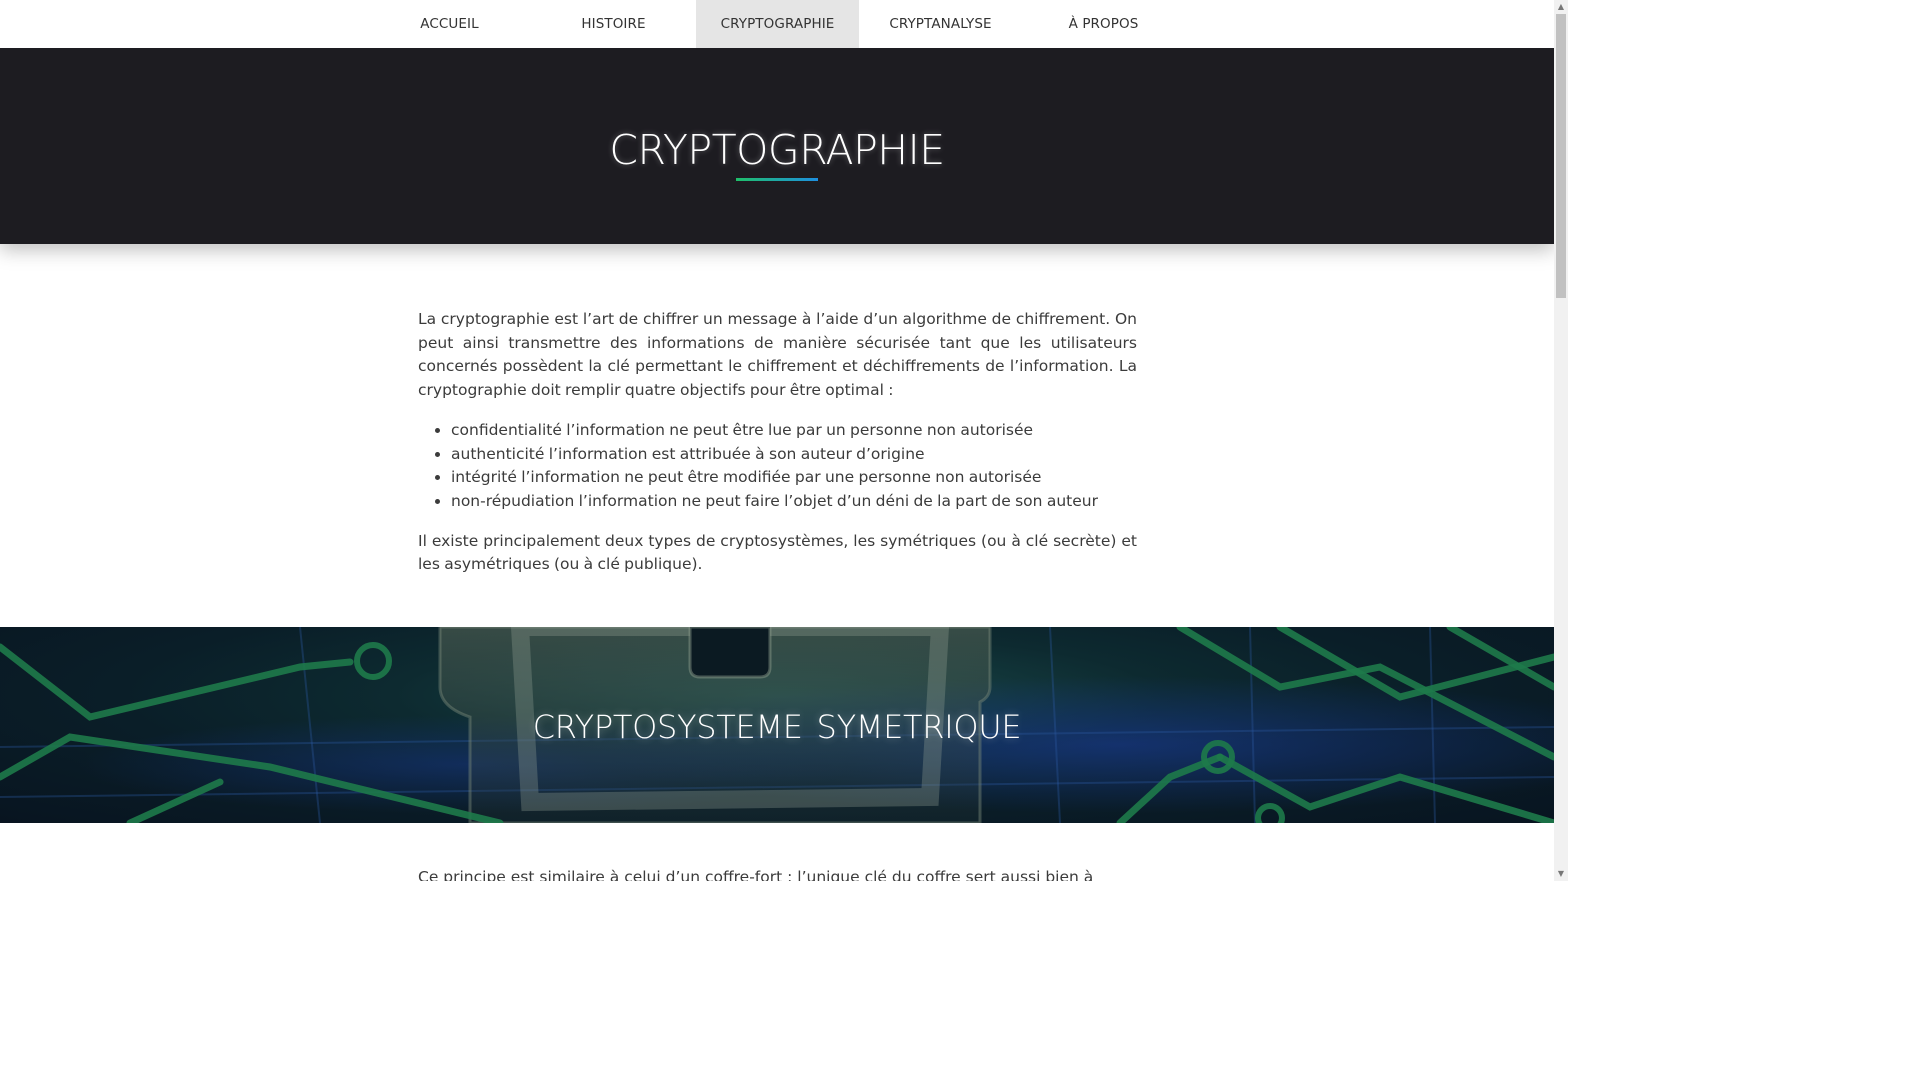 The height and width of the screenshot is (1079, 1920). I want to click on section-title: CRYPTOSYSTEME SYMETRIQUE, so click(777, 727).